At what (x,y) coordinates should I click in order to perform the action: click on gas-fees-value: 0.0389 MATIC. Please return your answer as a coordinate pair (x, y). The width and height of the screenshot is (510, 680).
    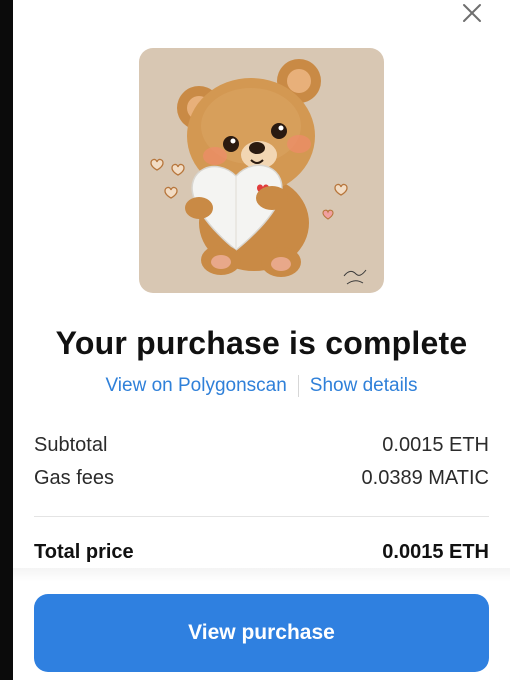
    Looking at the image, I should click on (425, 478).